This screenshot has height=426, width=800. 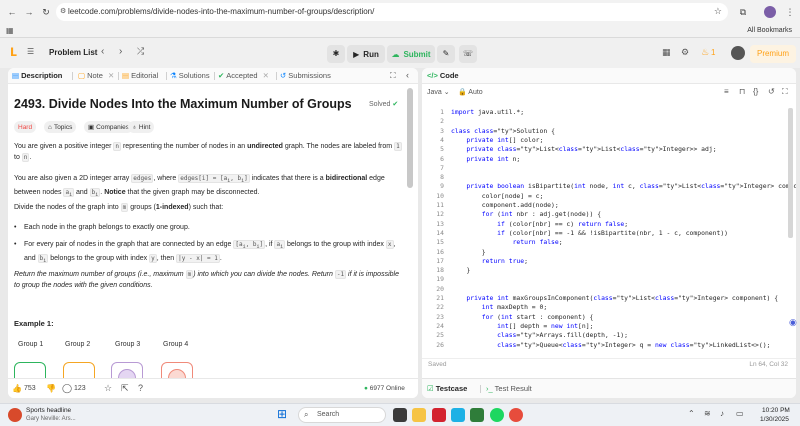 What do you see at coordinates (438, 92) in the screenshot?
I see `language-select: Java ⌄` at bounding box center [438, 92].